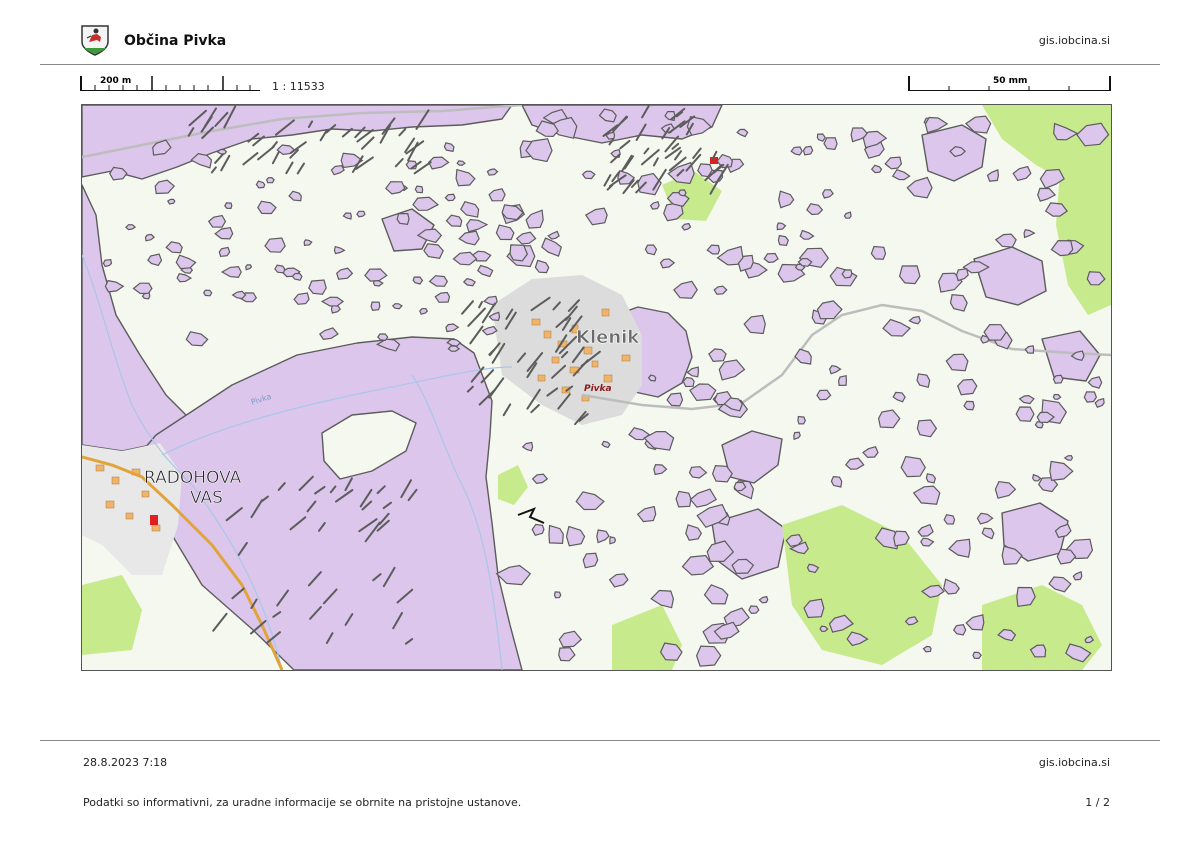 Image resolution: width=1200 pixels, height=849 pixels. Describe the element at coordinates (600, 740) in the screenshot. I see `footer-divider` at that location.